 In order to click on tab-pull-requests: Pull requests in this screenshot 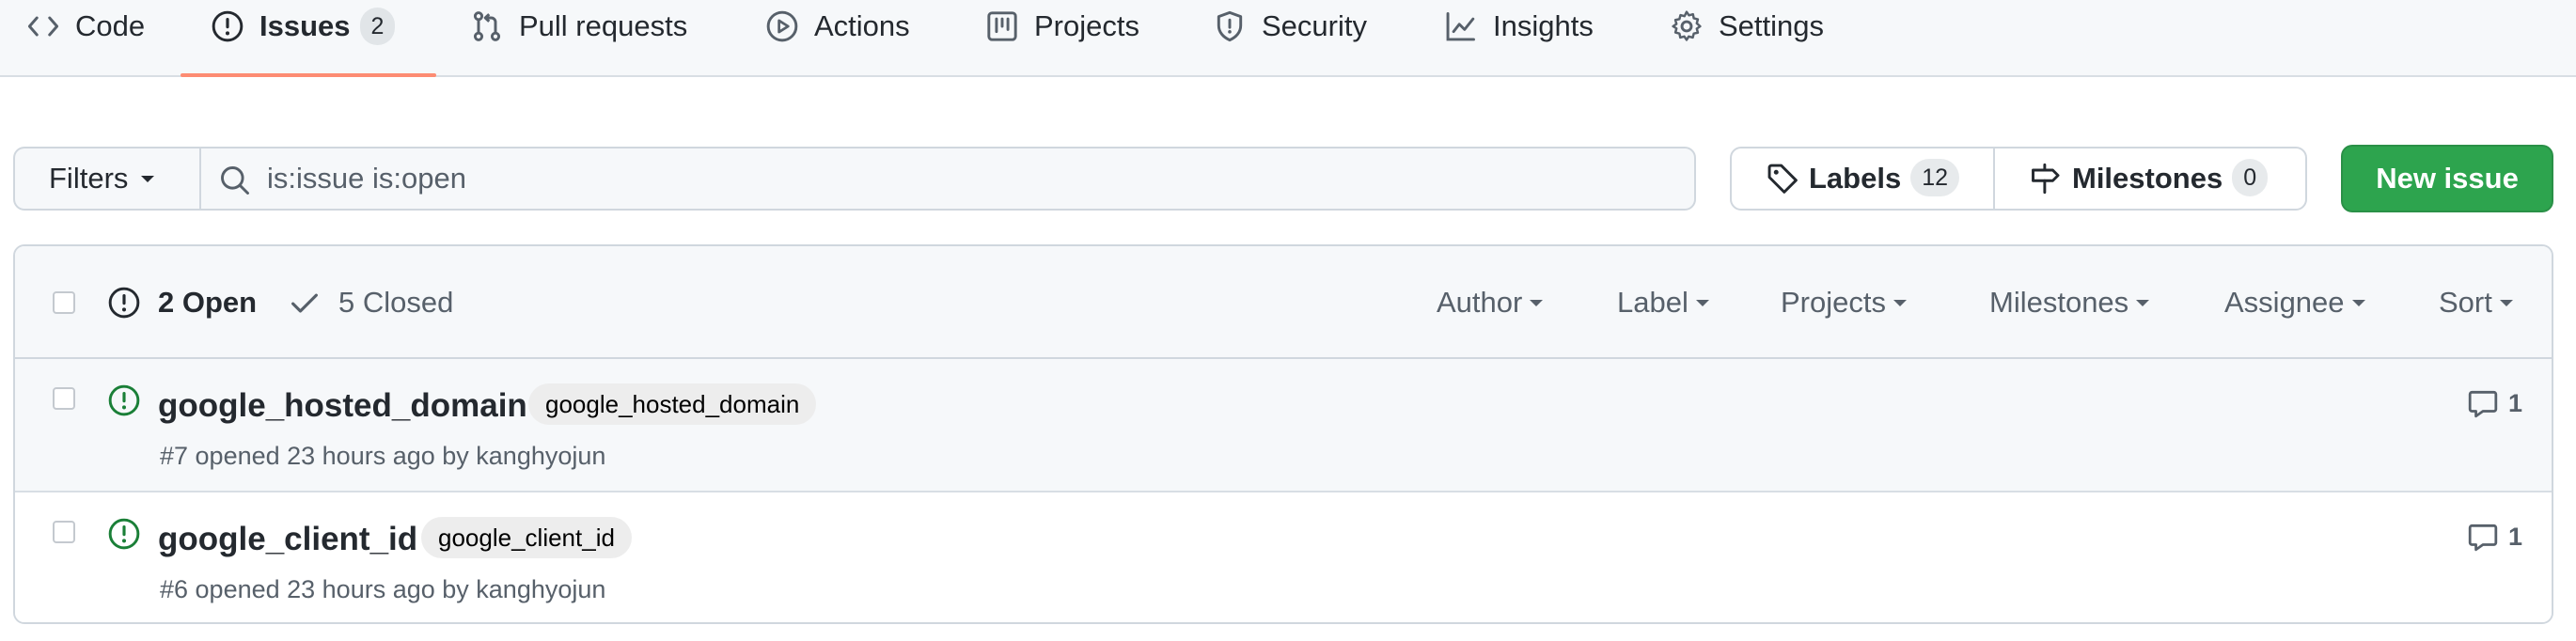, I will do `click(578, 37)`.